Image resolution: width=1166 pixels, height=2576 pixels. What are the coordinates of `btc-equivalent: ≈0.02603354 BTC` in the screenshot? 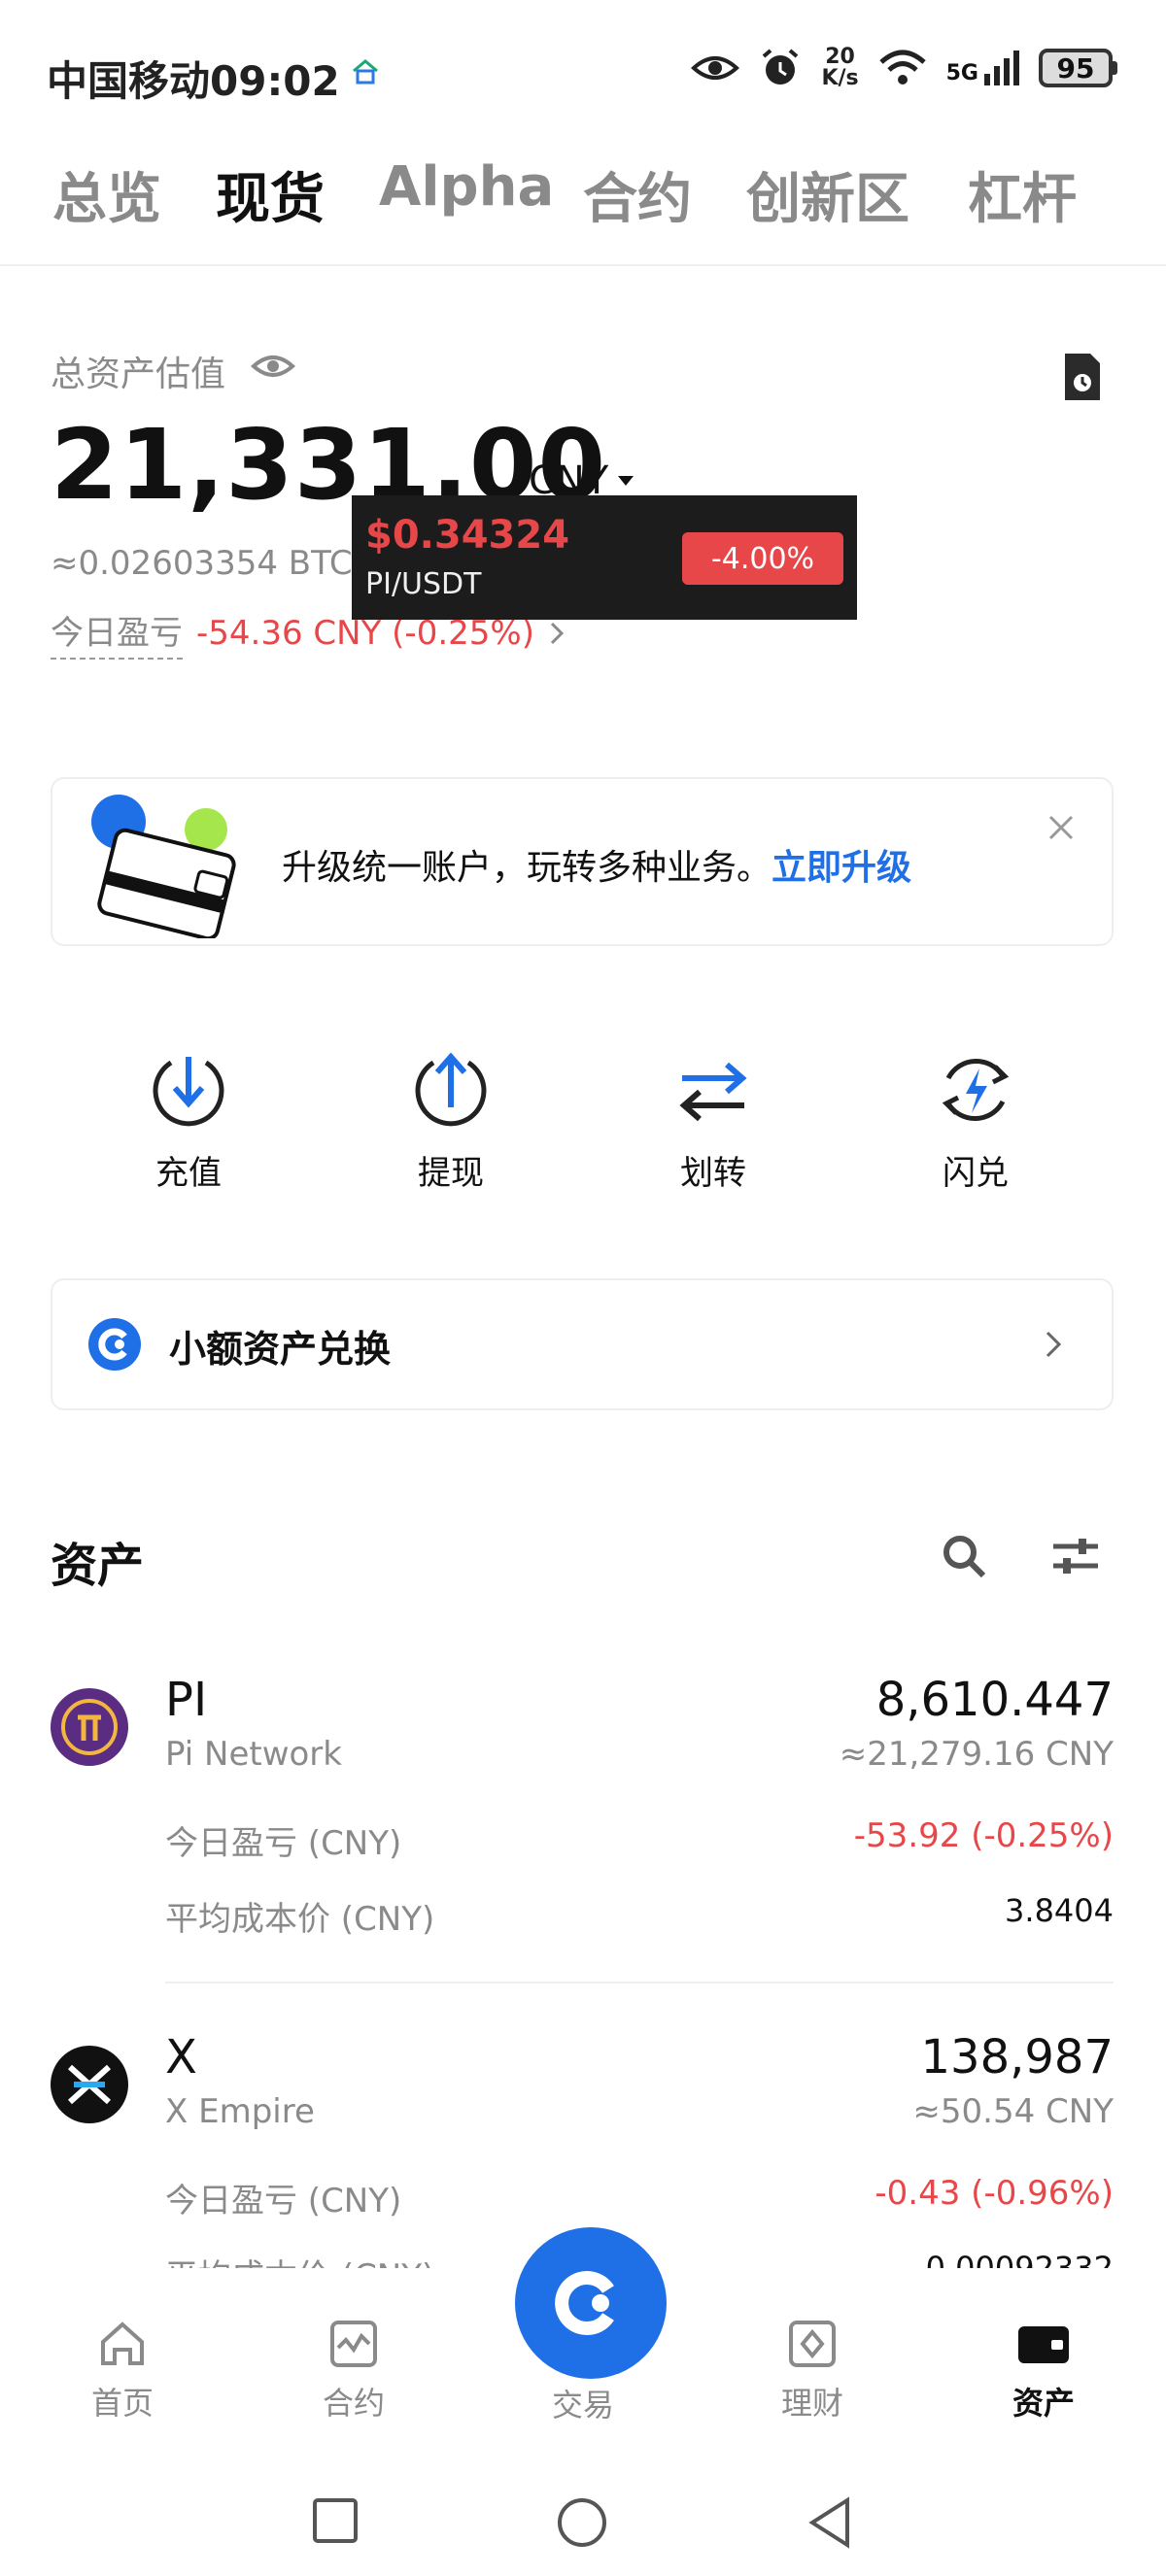 It's located at (202, 563).